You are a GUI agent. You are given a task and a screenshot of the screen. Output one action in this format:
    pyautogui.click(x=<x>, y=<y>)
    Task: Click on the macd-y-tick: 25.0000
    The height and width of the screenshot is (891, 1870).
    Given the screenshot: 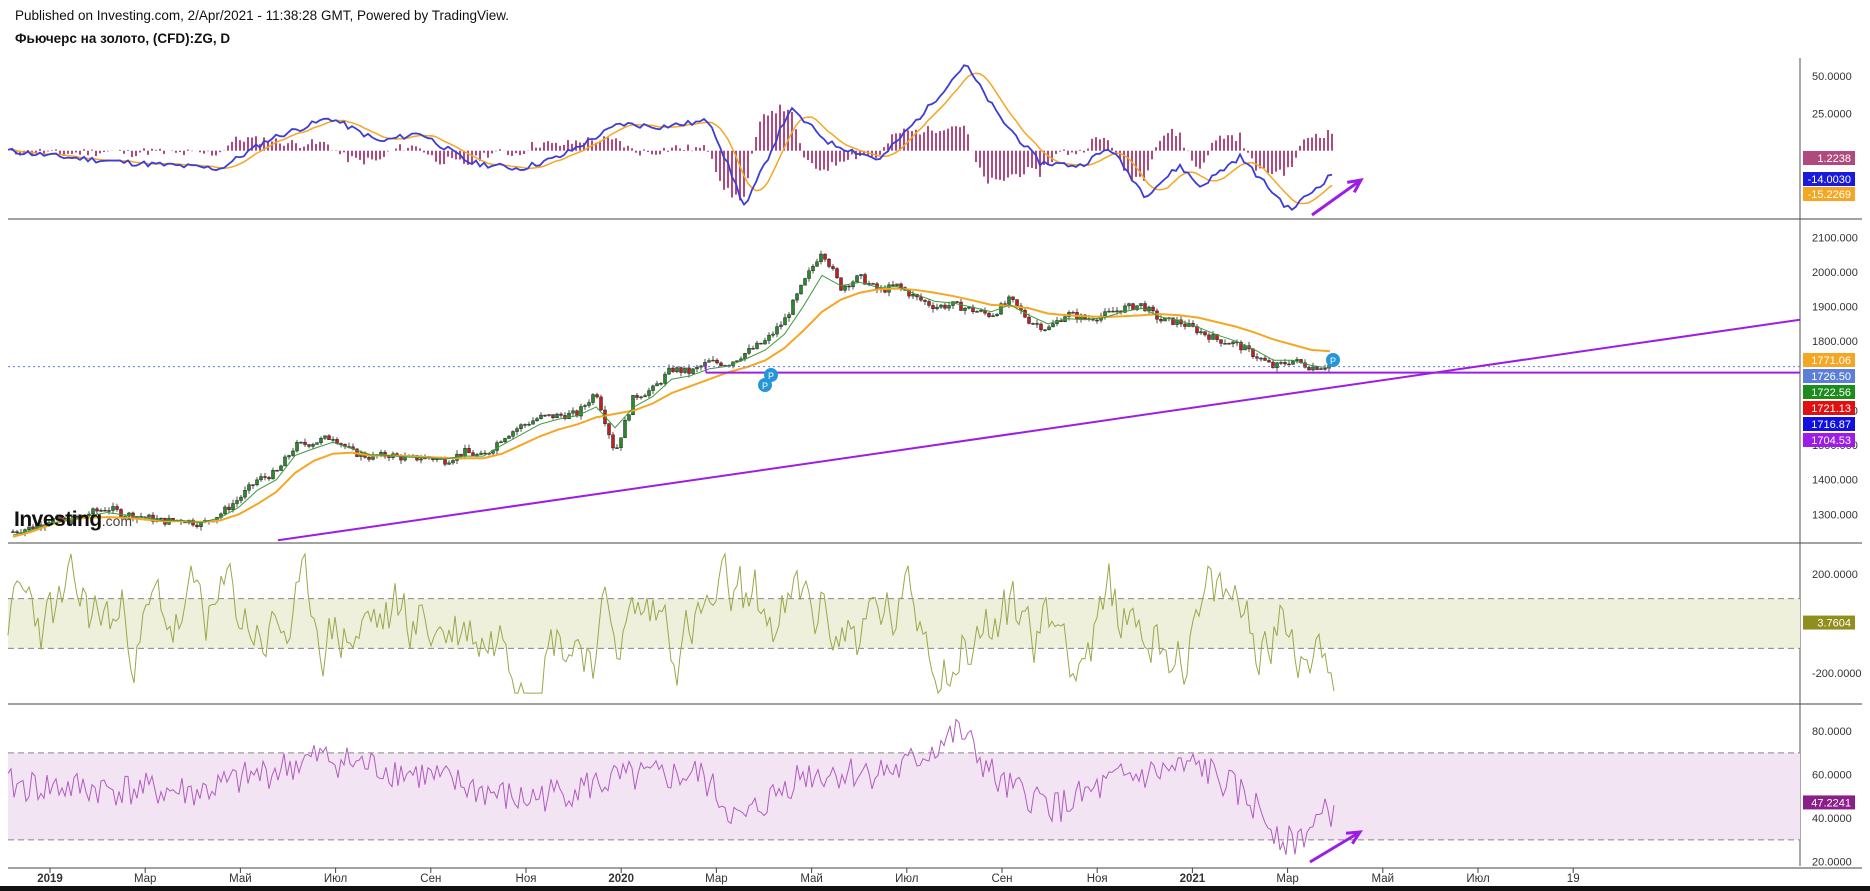 What is the action you would take?
    pyautogui.click(x=1832, y=114)
    